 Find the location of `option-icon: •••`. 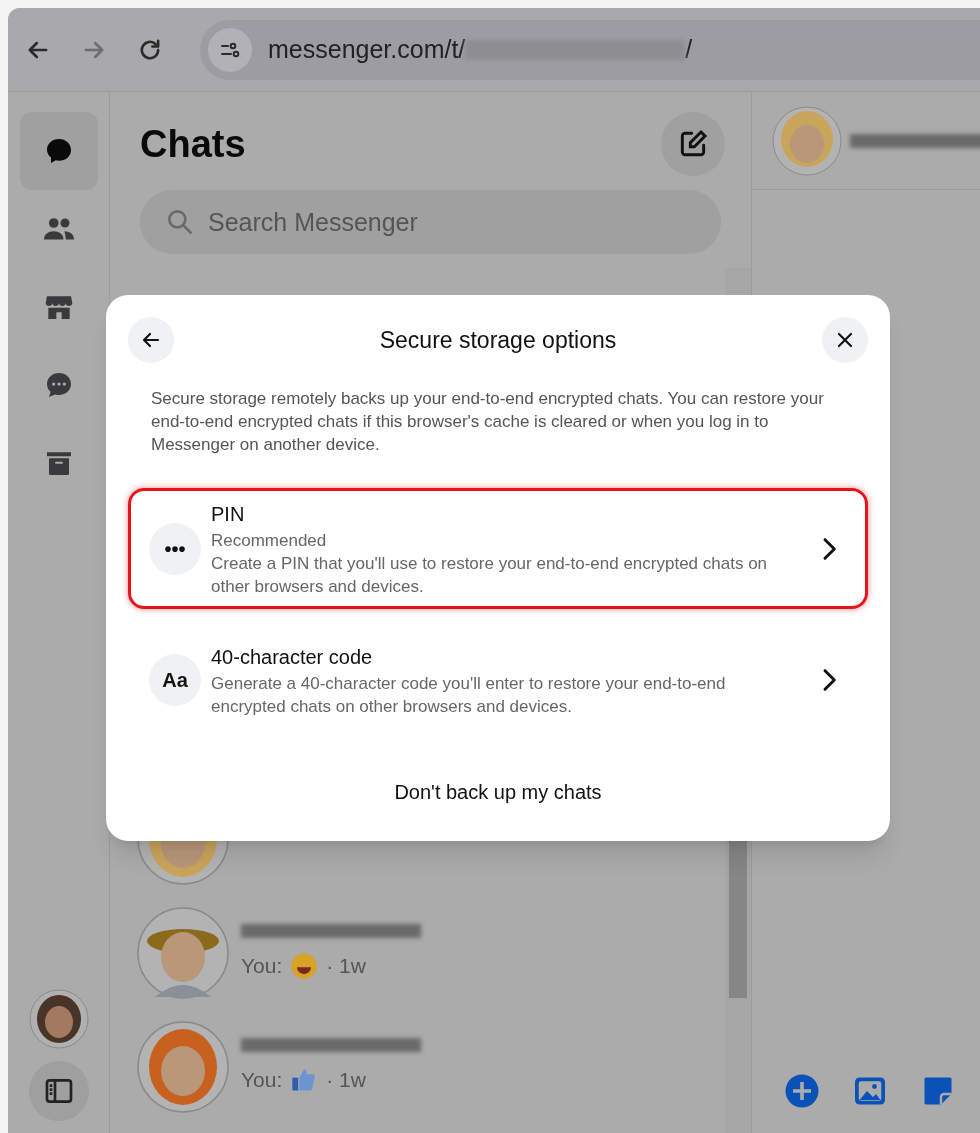

option-icon: ••• is located at coordinates (175, 548).